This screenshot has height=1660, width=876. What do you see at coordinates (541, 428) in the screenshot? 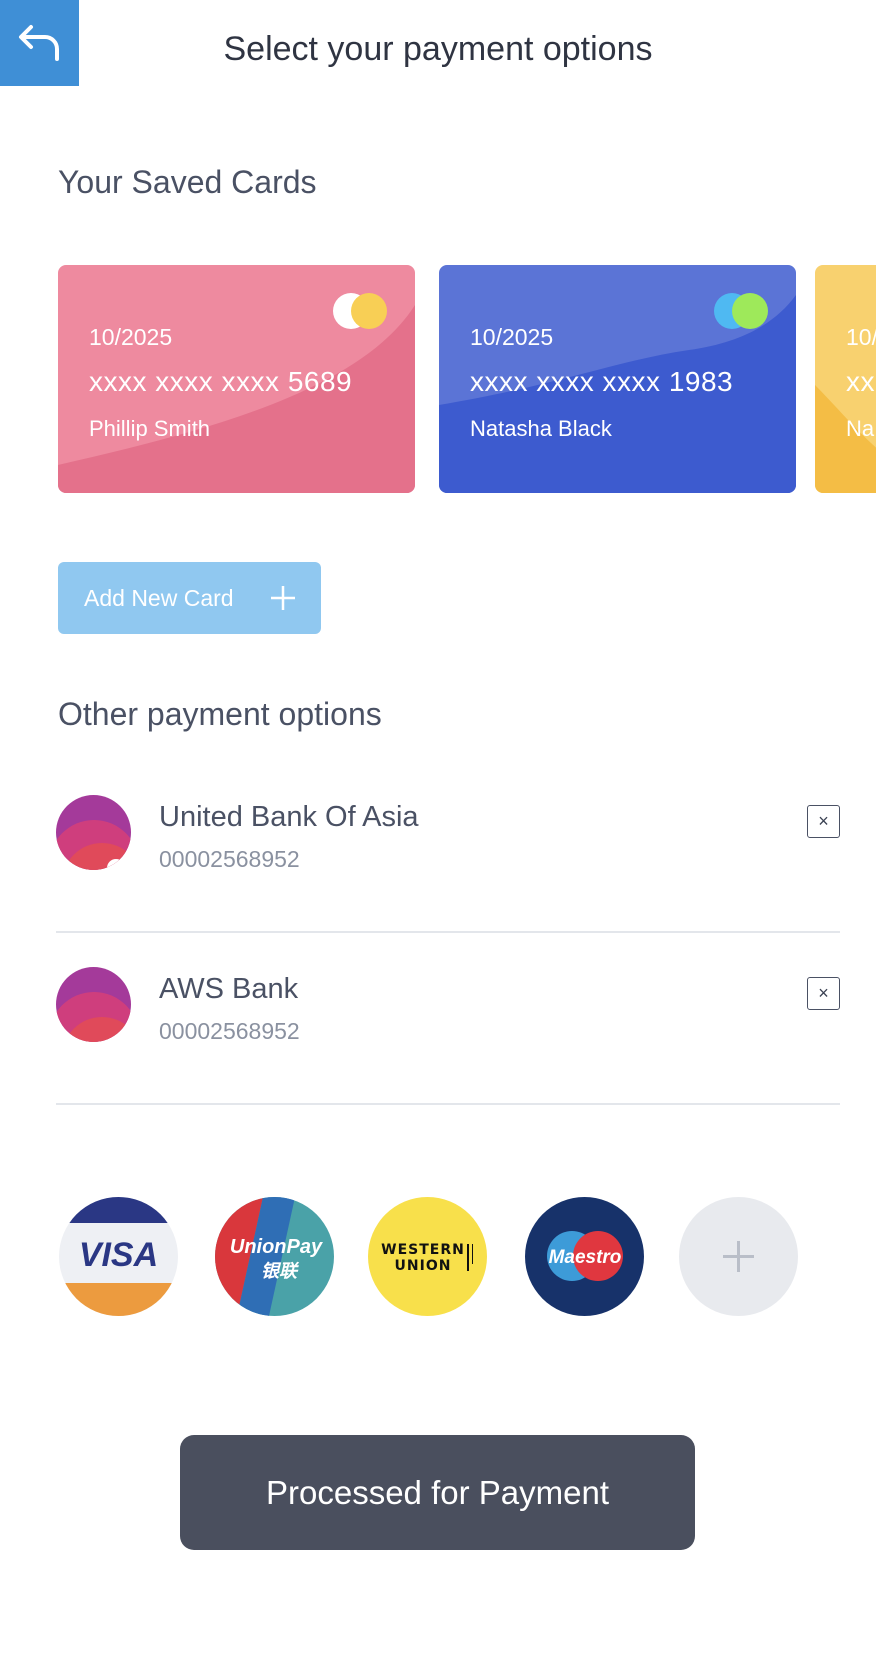
I see `card-holder: Natasha Black` at bounding box center [541, 428].